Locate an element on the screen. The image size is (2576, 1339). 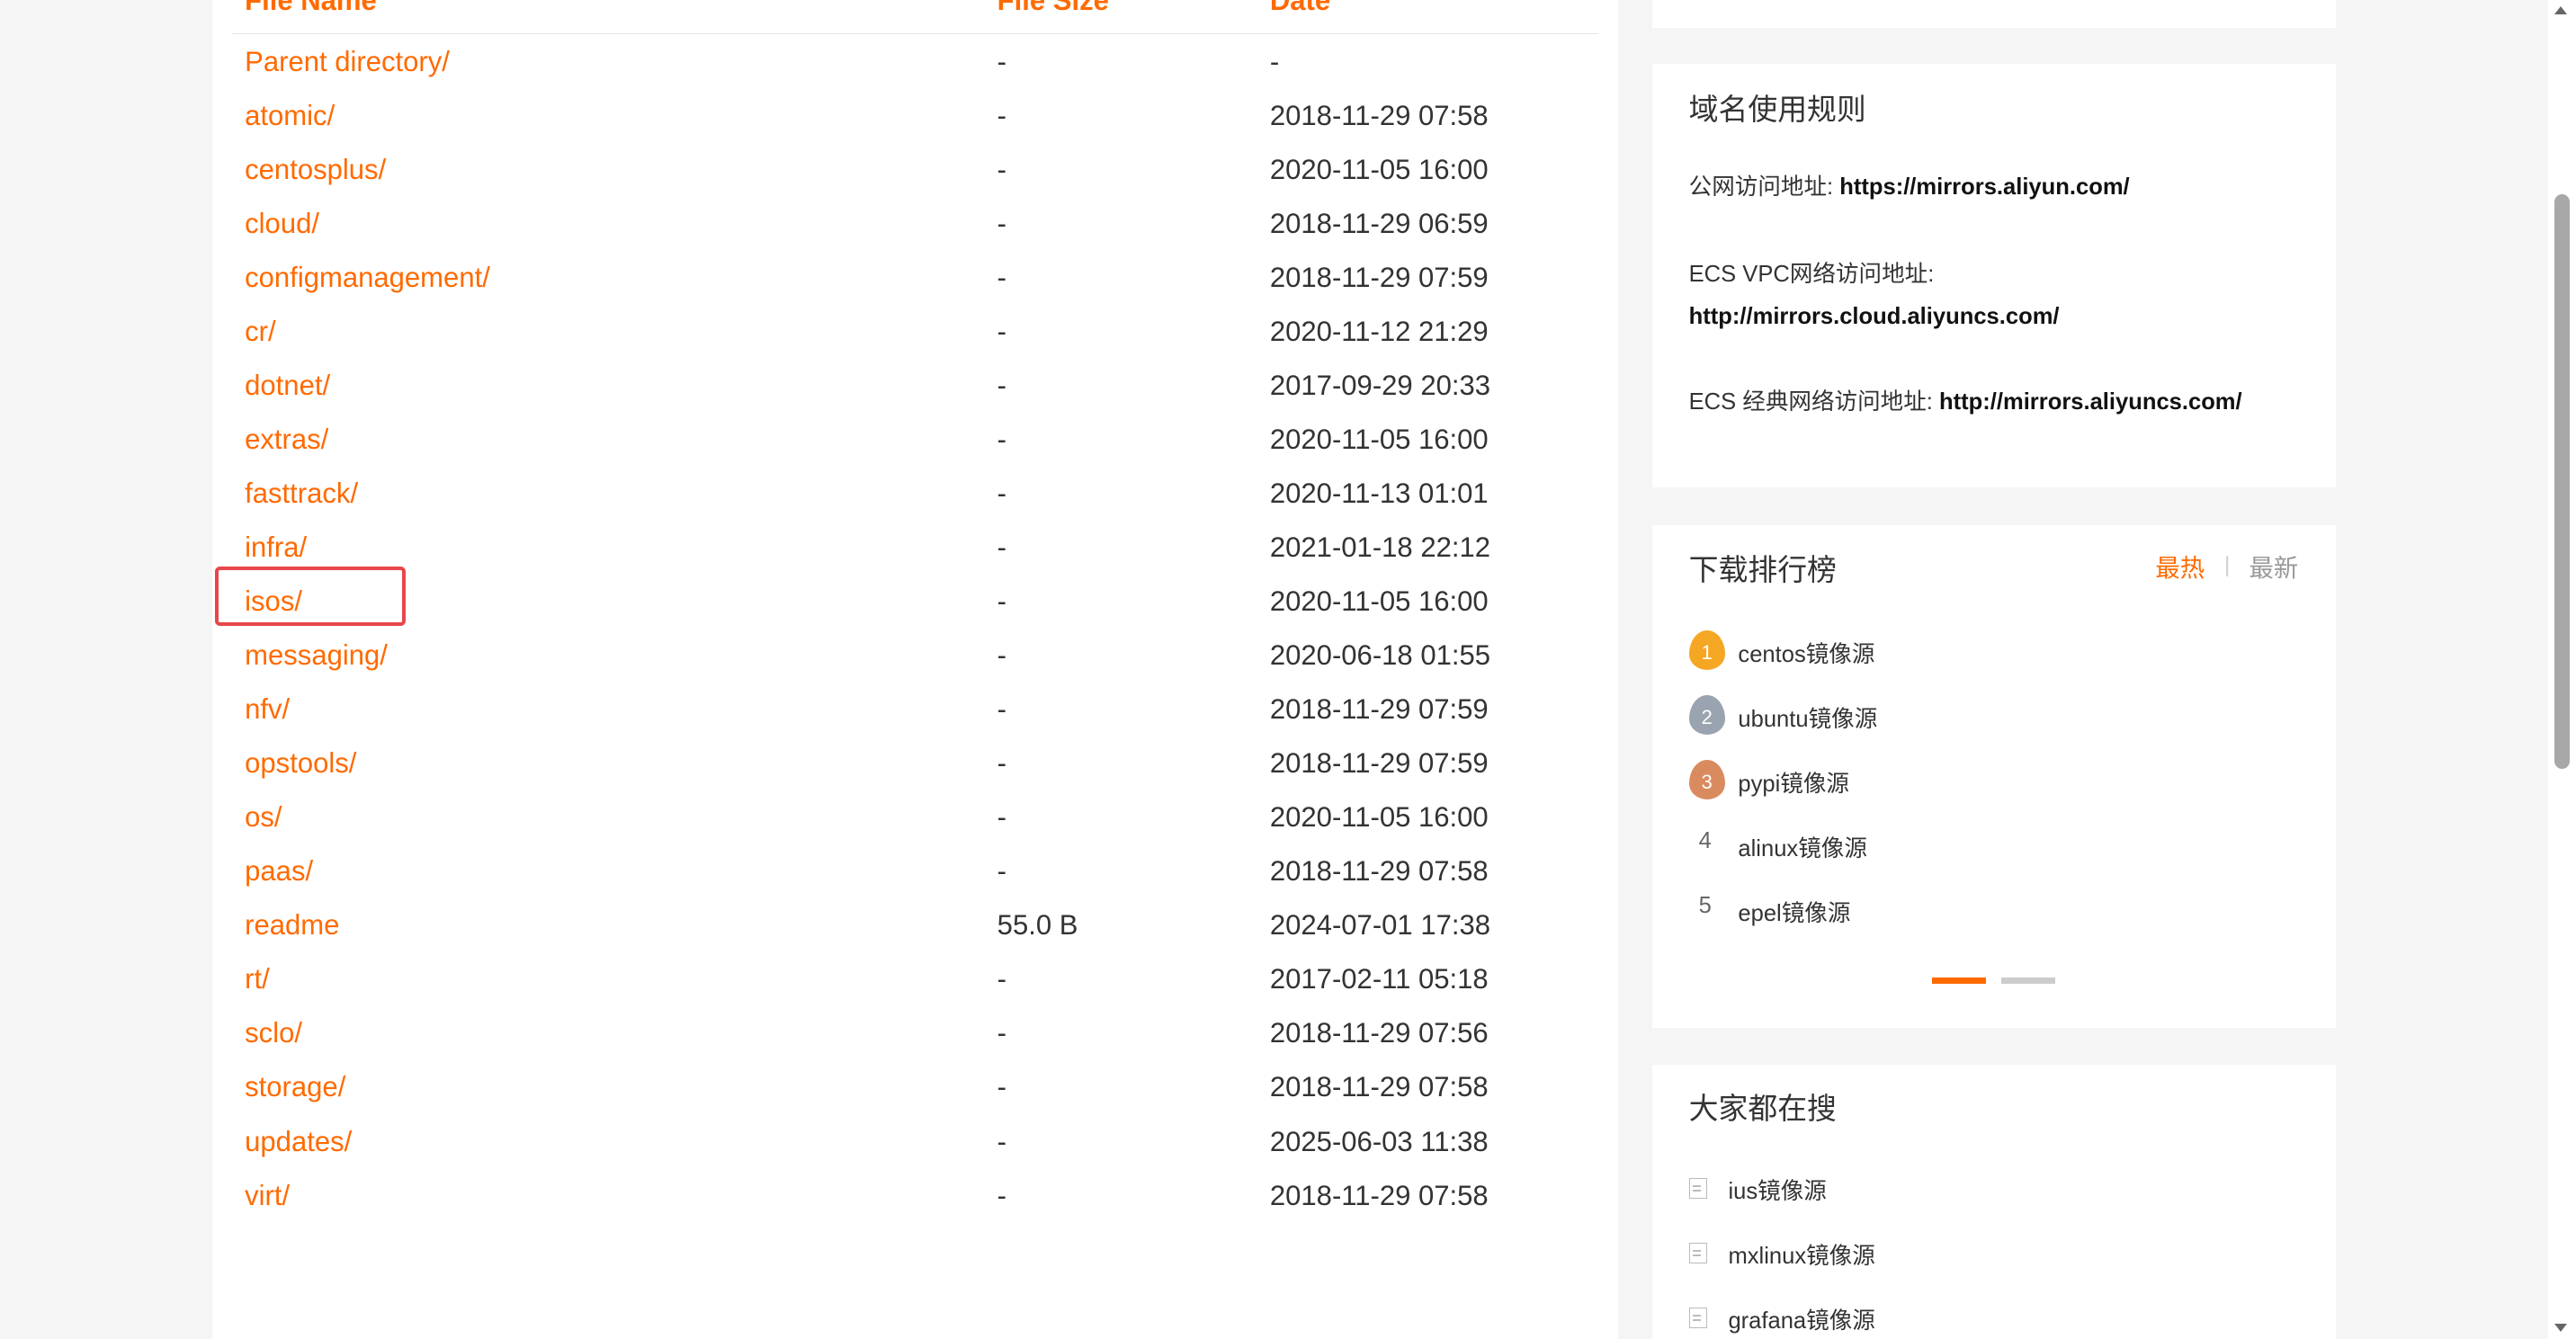
file-link: opstools/ is located at coordinates (300, 764).